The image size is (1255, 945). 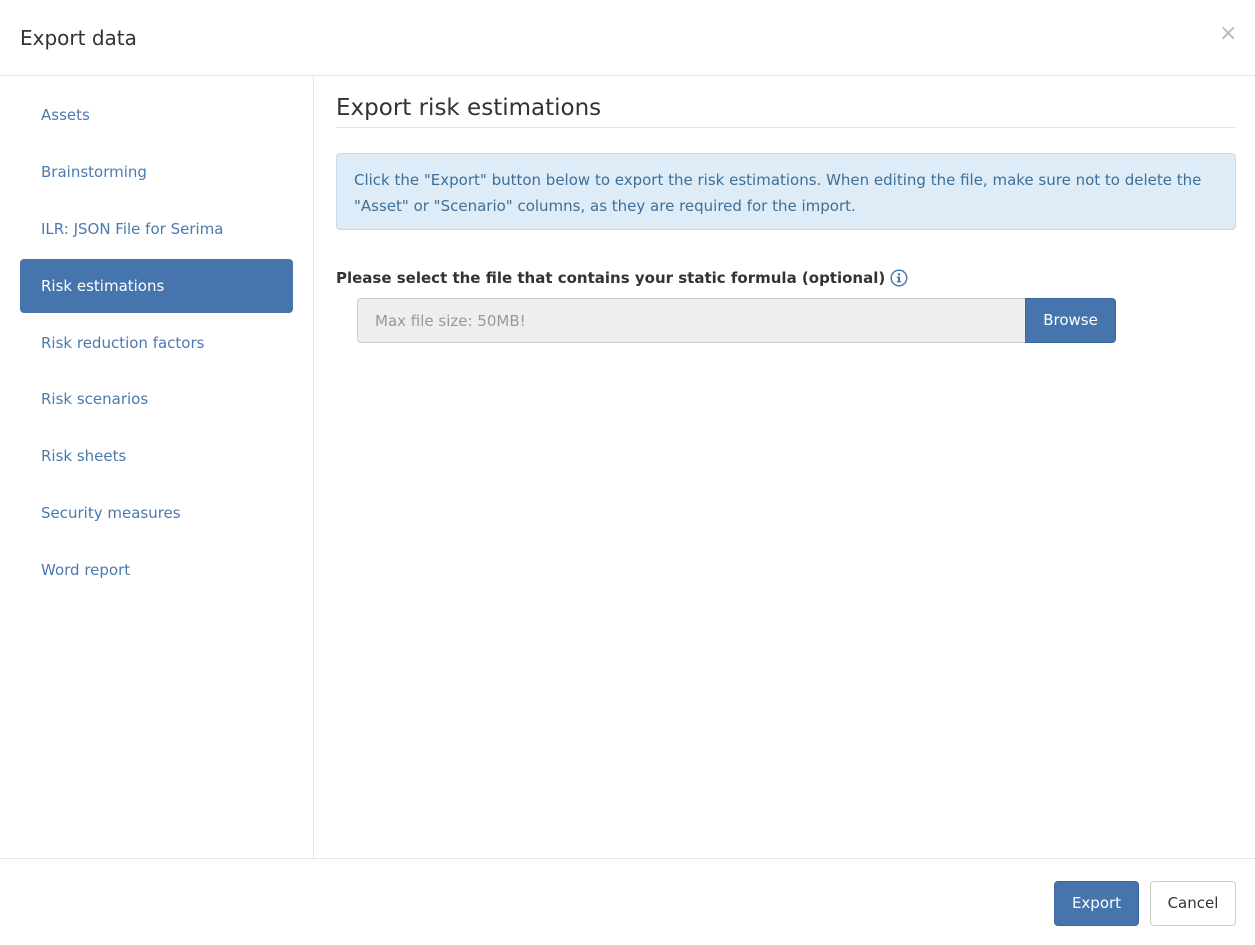 I want to click on file-upload-group: Browse, so click(x=736, y=320).